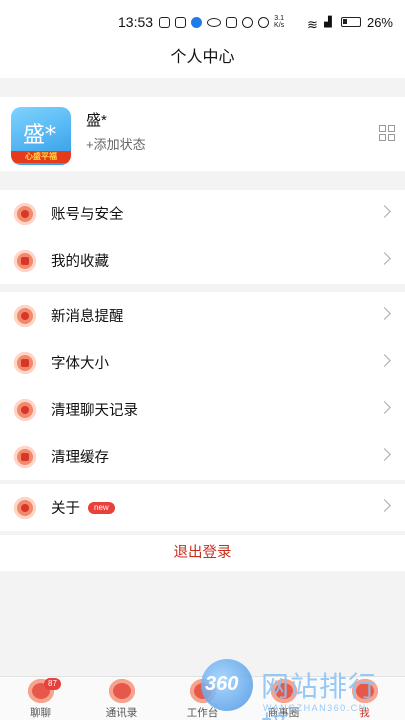 The image size is (405, 720). Describe the element at coordinates (279, 18) in the screenshot. I see `net-speed-value: 3.1` at that location.